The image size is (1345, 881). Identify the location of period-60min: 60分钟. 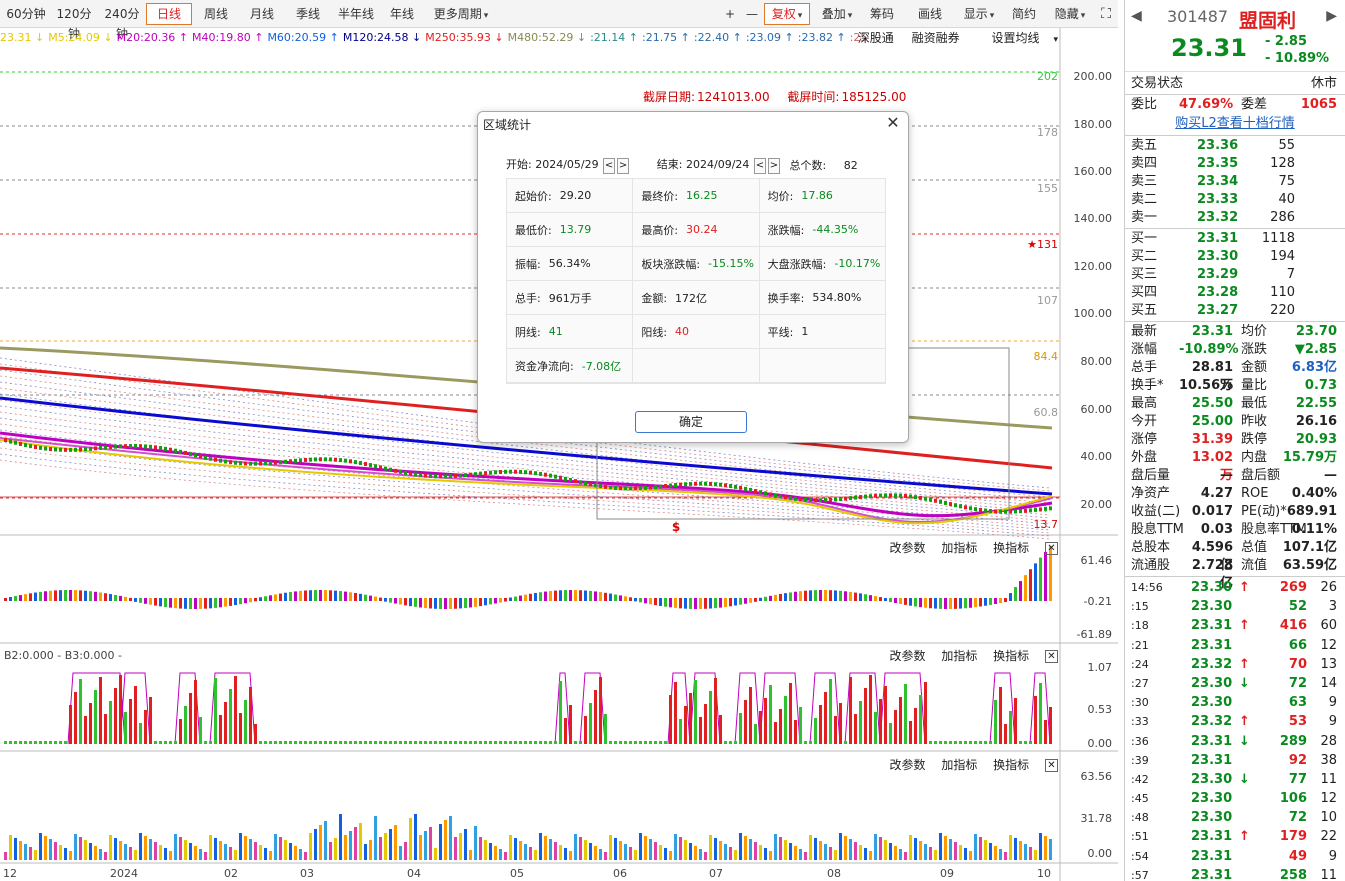
(26, 14).